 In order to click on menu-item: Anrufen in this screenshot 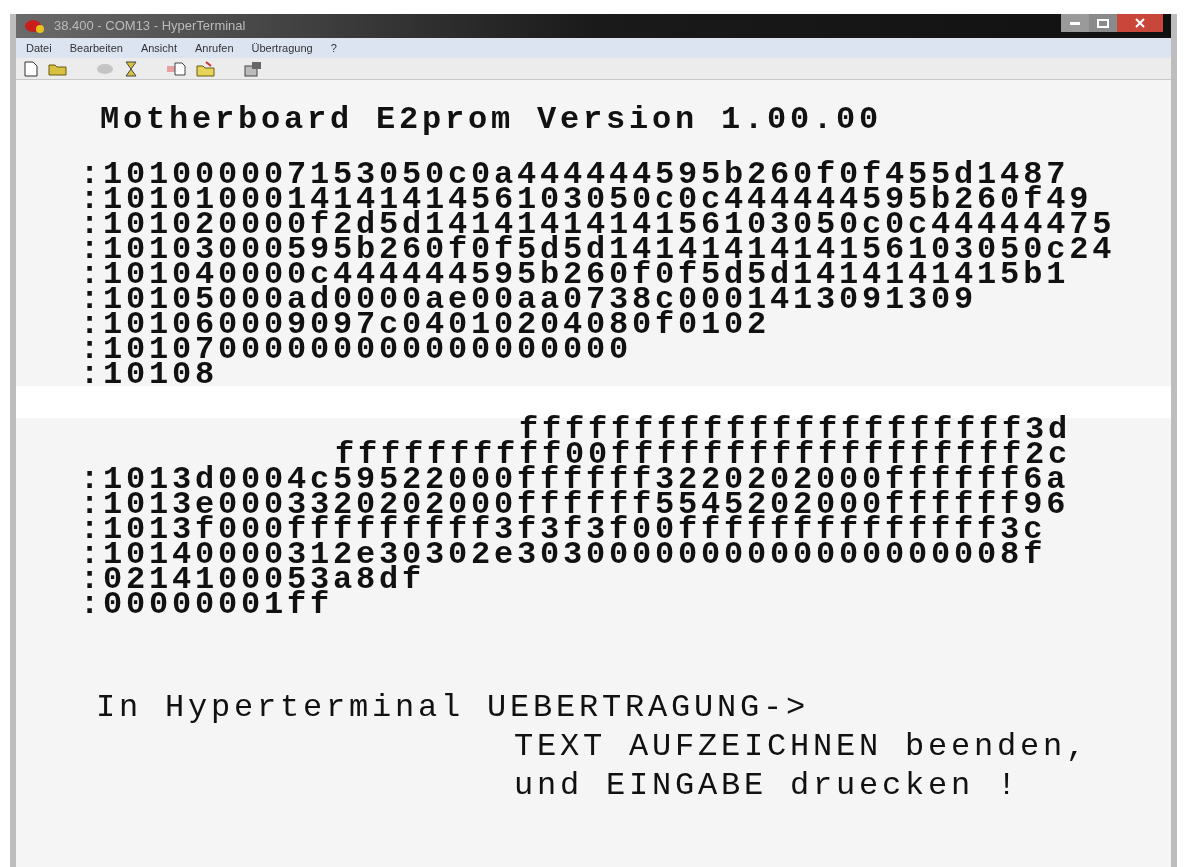, I will do `click(214, 48)`.